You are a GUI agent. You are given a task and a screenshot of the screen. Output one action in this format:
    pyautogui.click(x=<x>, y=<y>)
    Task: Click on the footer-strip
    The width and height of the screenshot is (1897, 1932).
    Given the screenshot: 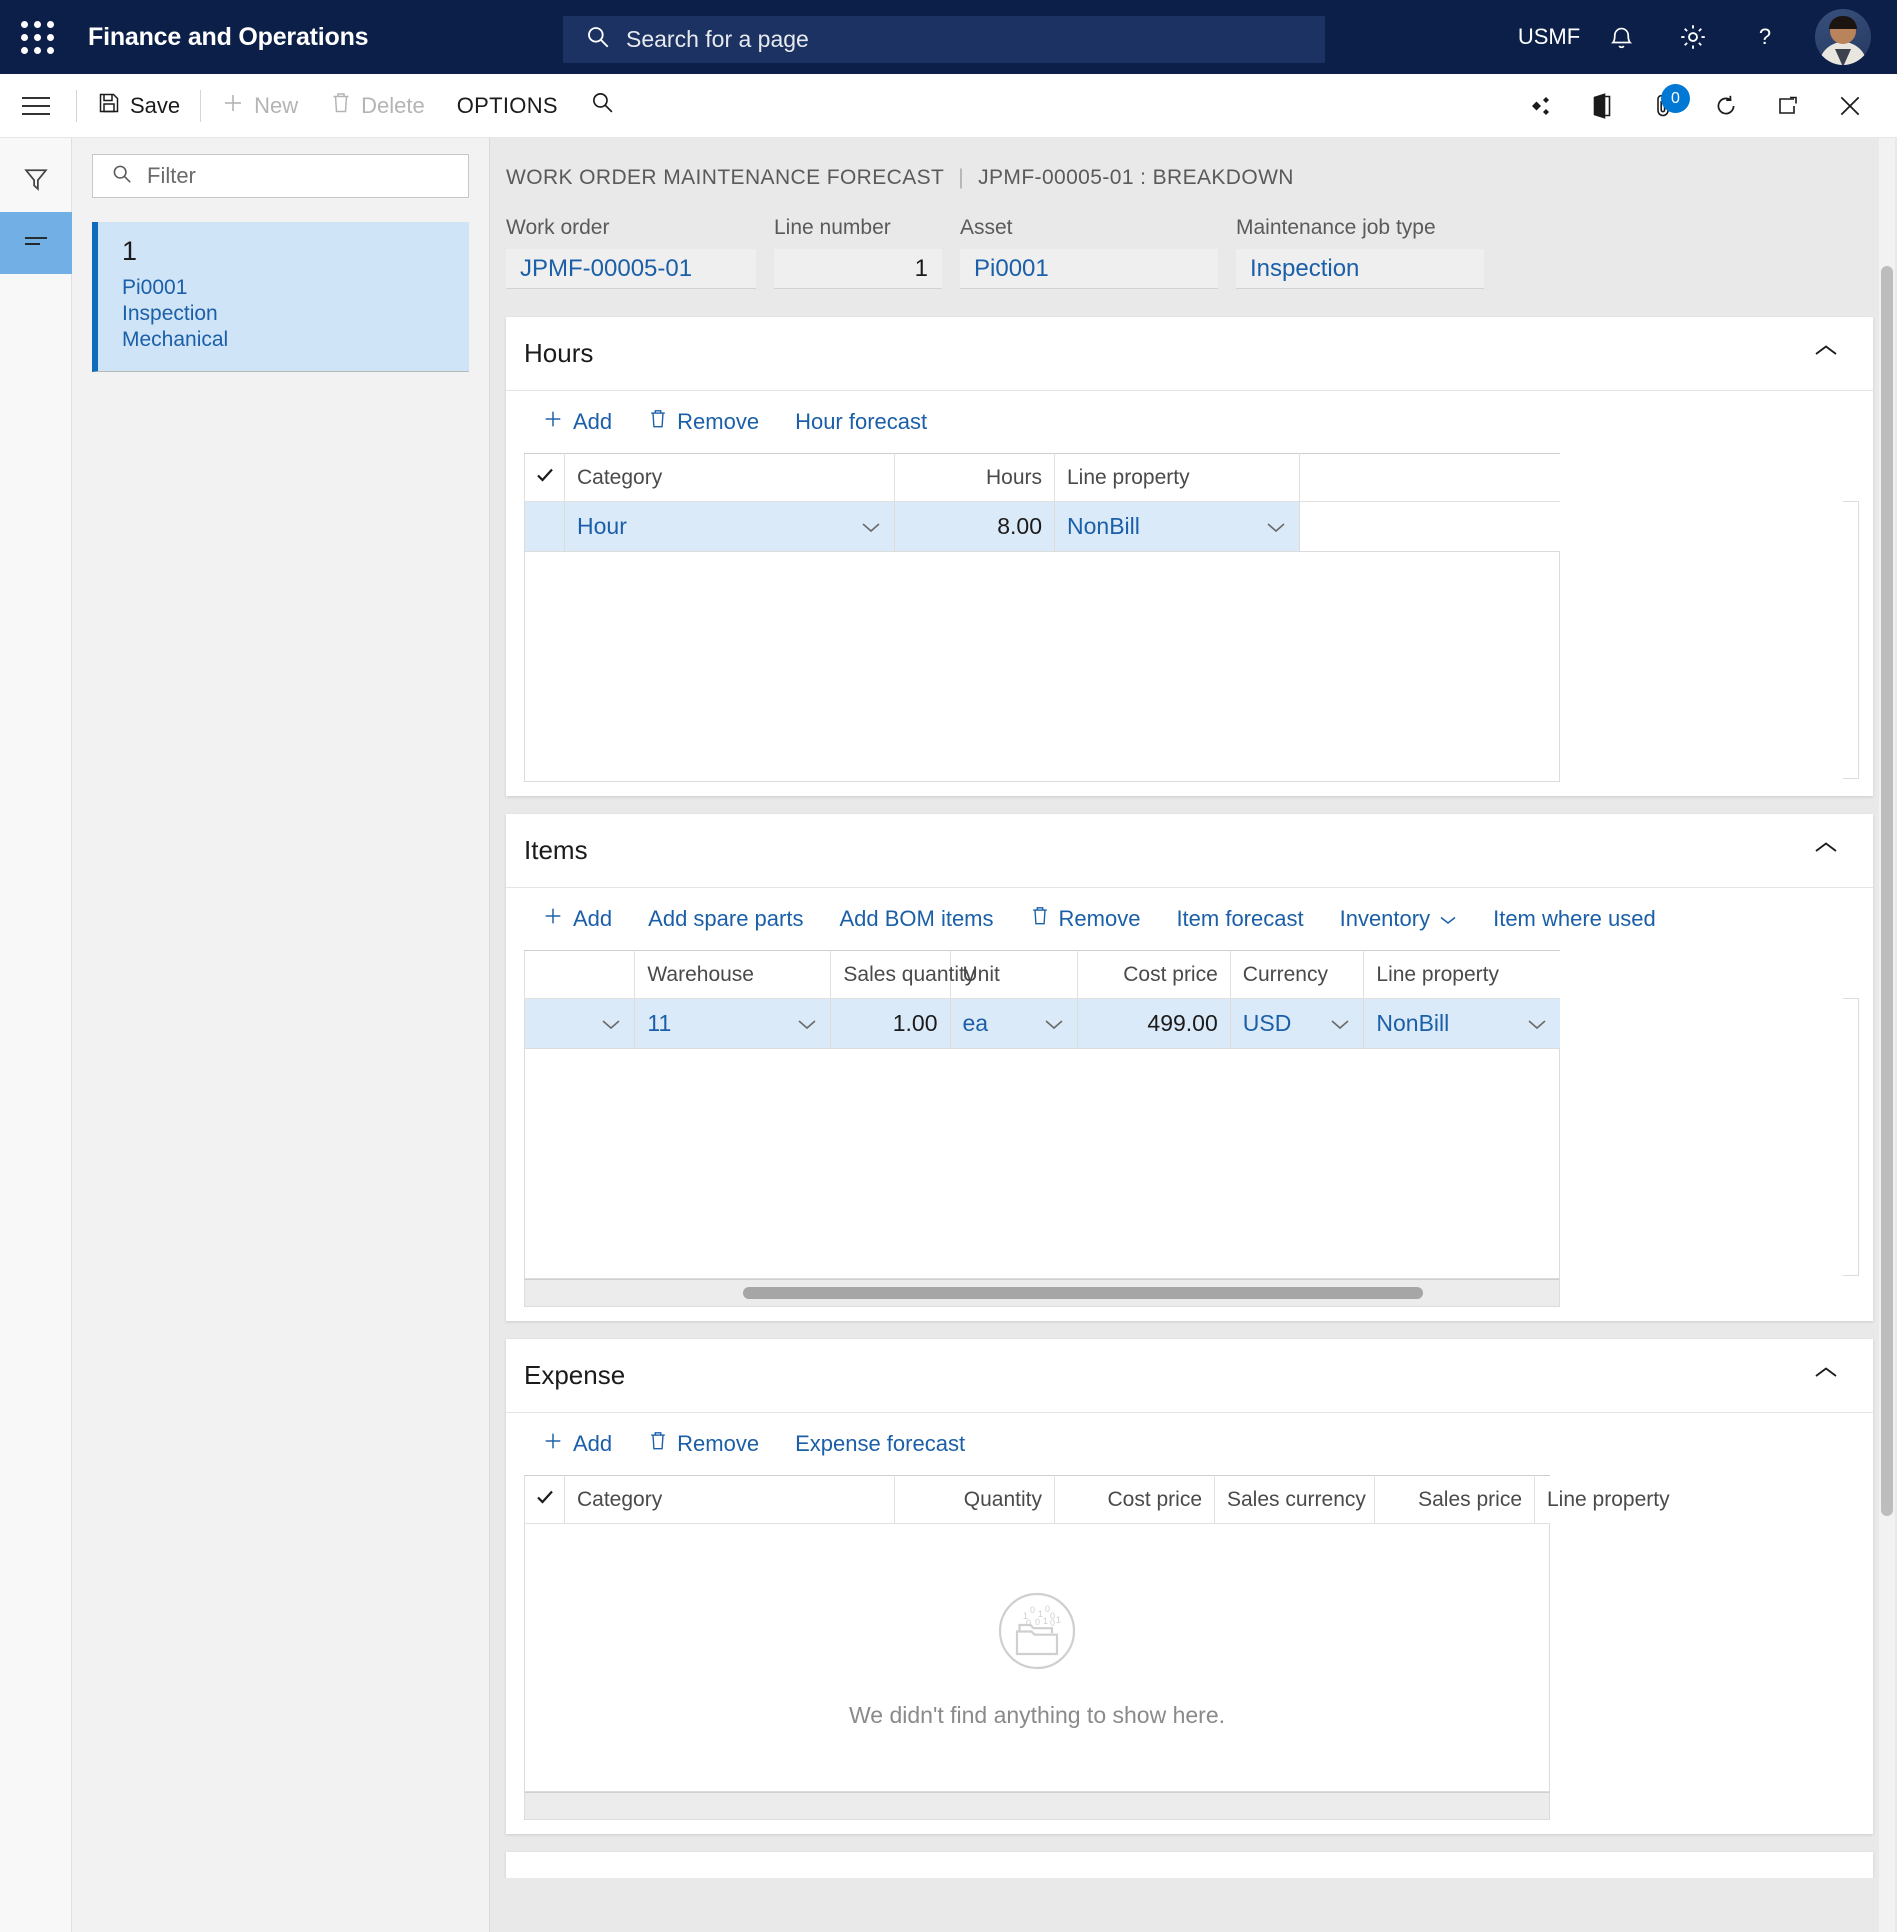 What is the action you would take?
    pyautogui.click(x=1193, y=1884)
    